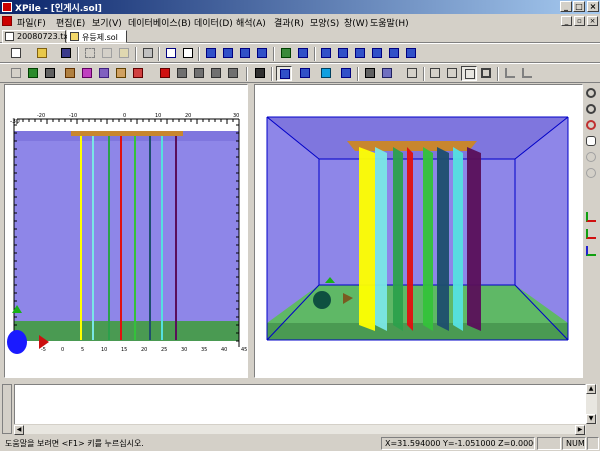  What do you see at coordinates (159, 22) in the screenshot?
I see `menu-database: 데이터베이스(B)` at bounding box center [159, 22].